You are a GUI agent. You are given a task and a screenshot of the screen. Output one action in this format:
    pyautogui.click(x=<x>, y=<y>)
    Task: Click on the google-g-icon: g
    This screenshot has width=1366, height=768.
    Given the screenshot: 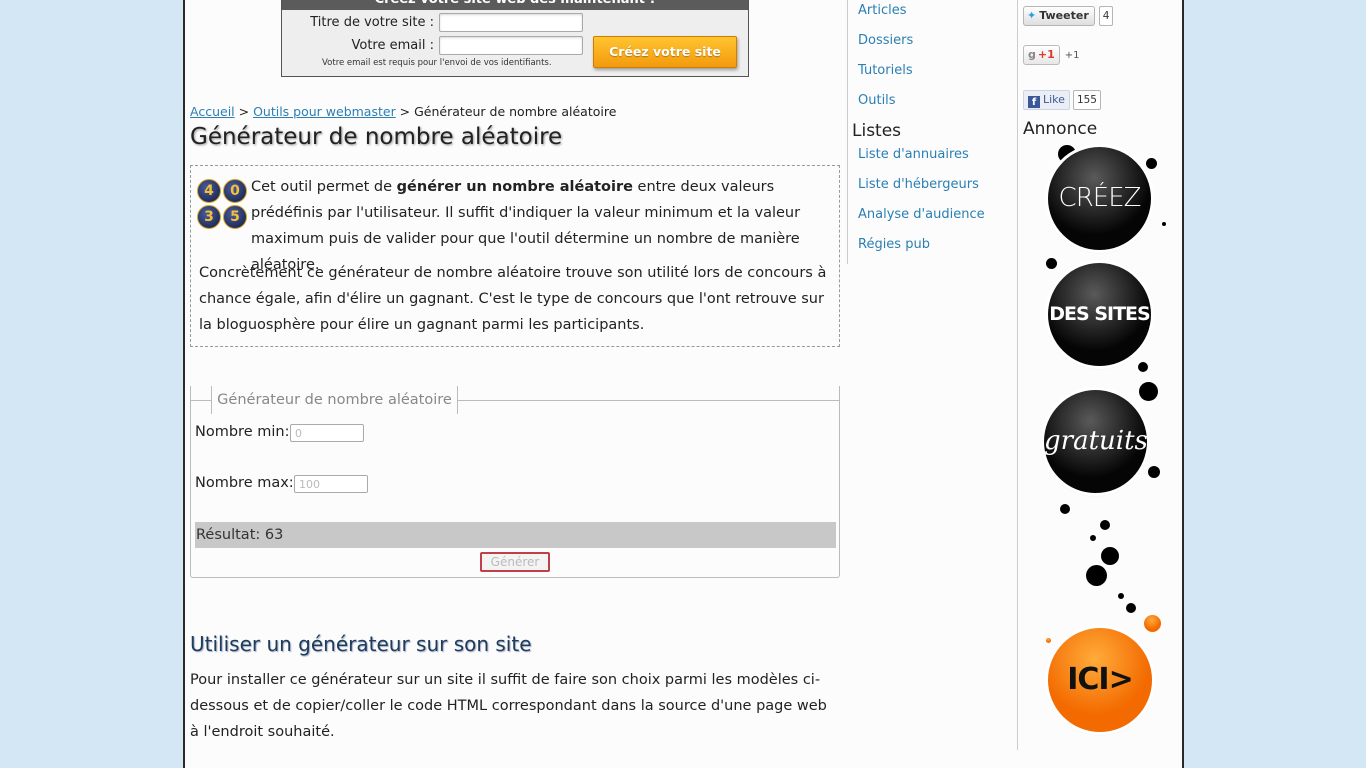 What is the action you would take?
    pyautogui.click(x=1032, y=54)
    